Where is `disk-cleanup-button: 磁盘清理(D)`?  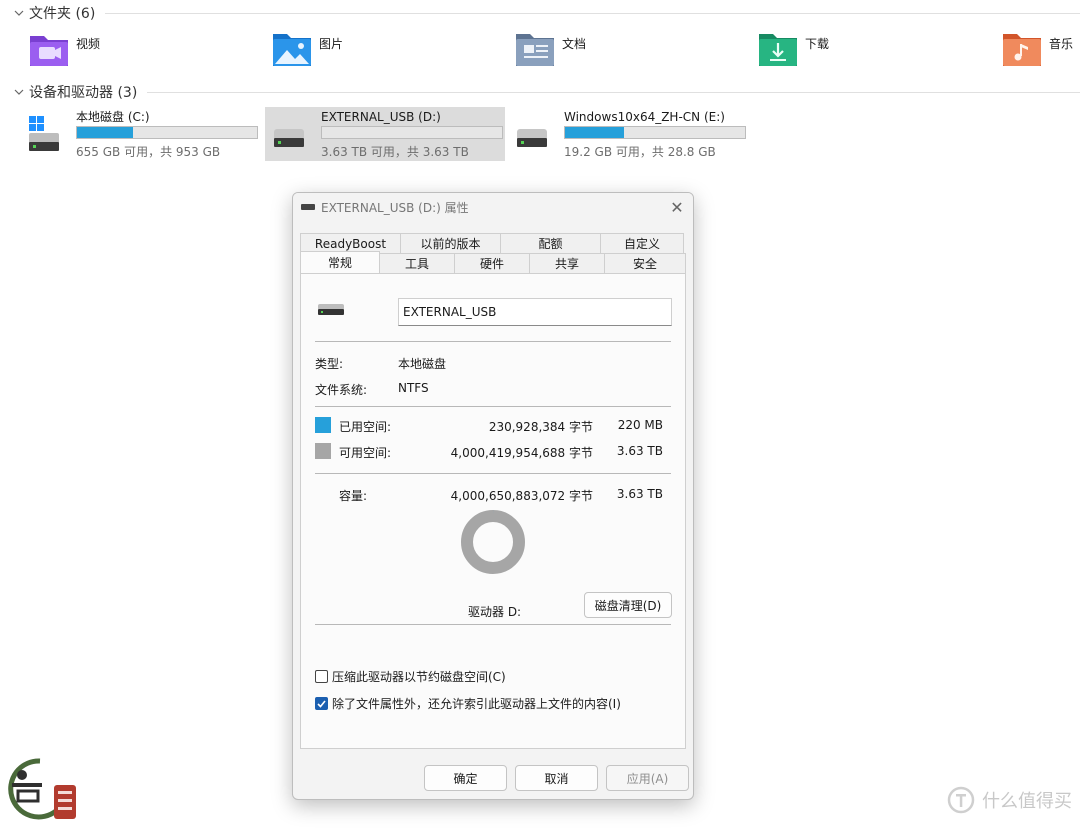 disk-cleanup-button: 磁盘清理(D) is located at coordinates (628, 605).